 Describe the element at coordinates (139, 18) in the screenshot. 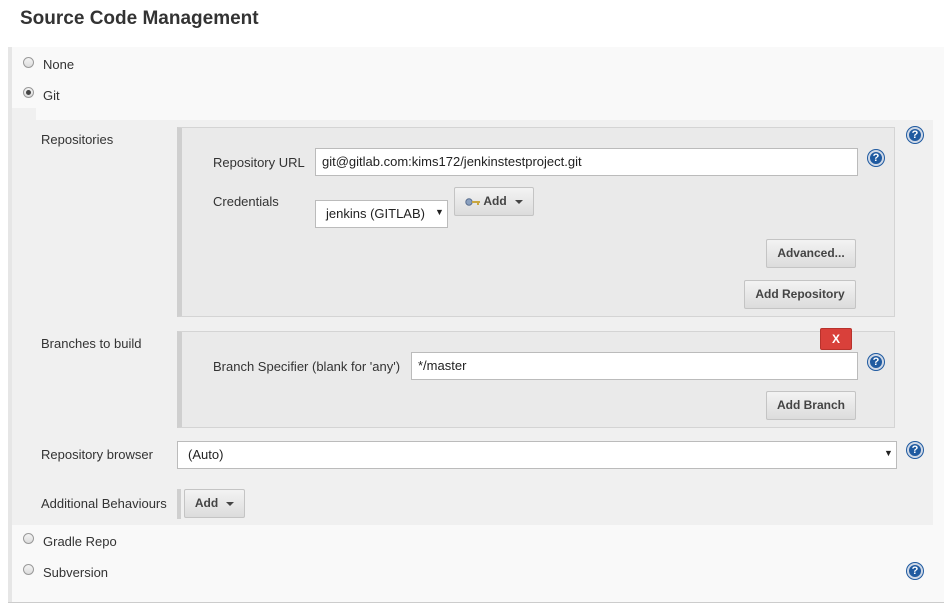

I see `section-title: Source Code Management` at that location.